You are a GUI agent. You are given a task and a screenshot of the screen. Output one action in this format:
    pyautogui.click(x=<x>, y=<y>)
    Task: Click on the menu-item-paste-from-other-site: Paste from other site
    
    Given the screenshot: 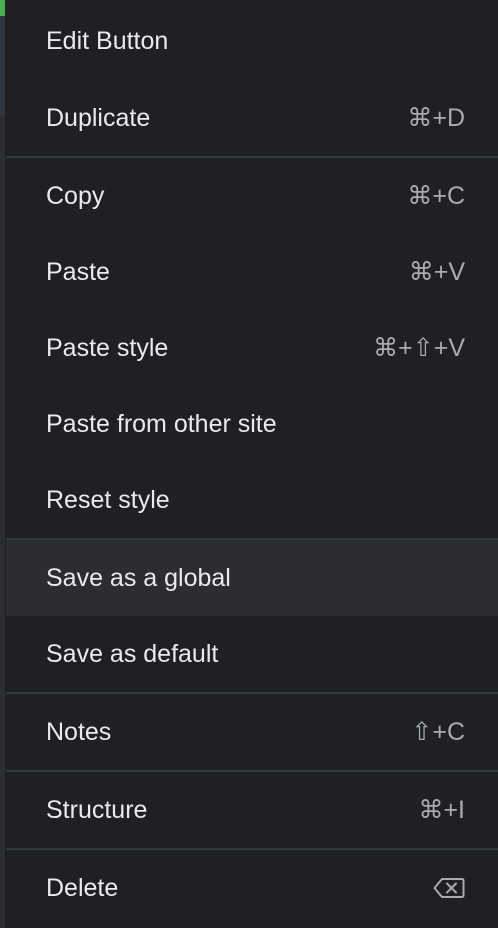 What is the action you would take?
    pyautogui.click(x=252, y=424)
    